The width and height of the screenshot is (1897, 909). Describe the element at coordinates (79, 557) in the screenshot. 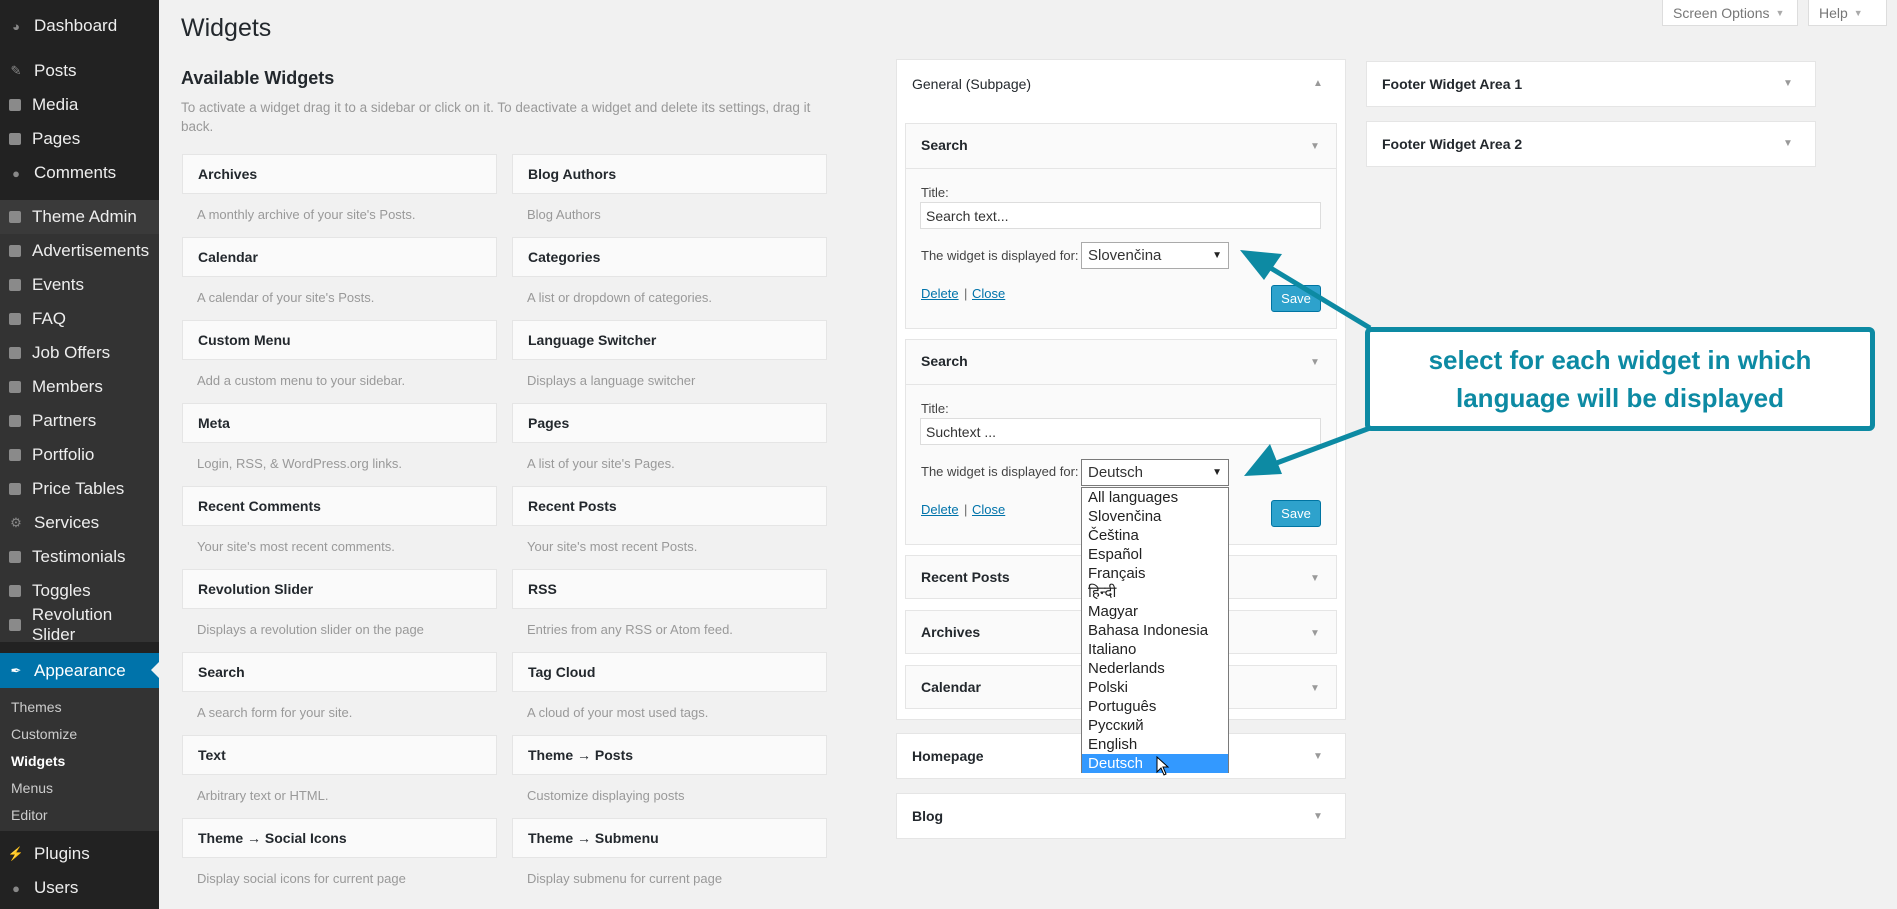

I see `menu-testimonials: Testimonials` at that location.